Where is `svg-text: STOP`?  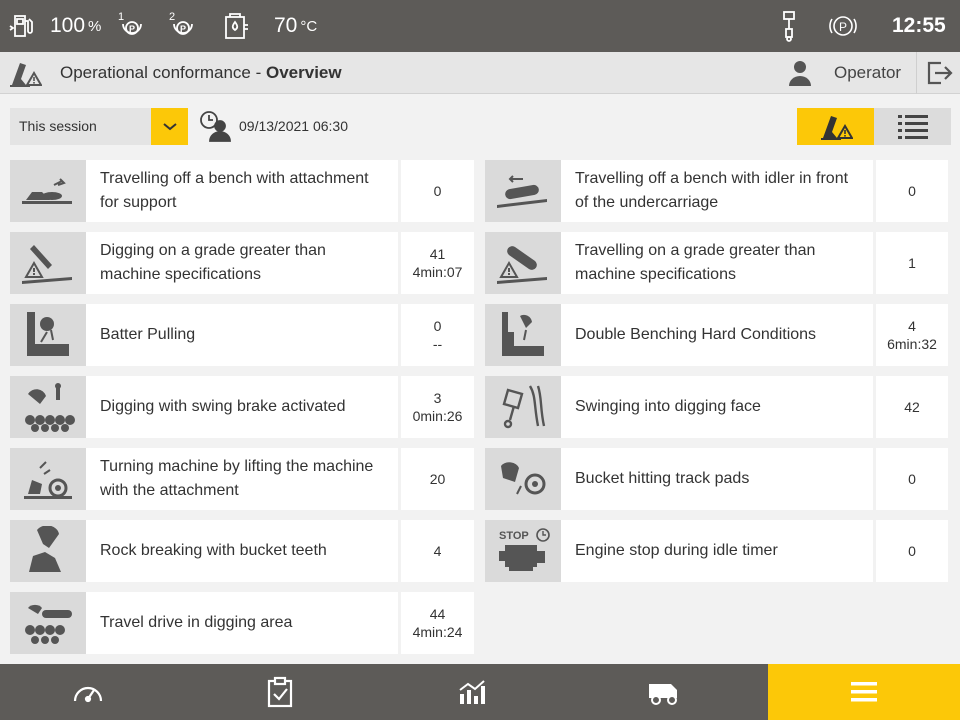
svg-text: STOP is located at coordinates (514, 536).